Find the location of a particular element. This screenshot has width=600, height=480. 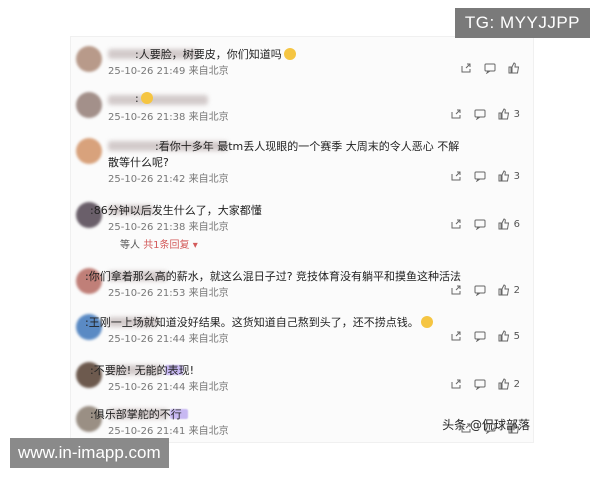

reply-summary: 等人 共1条回复 ▾ is located at coordinates (159, 243).